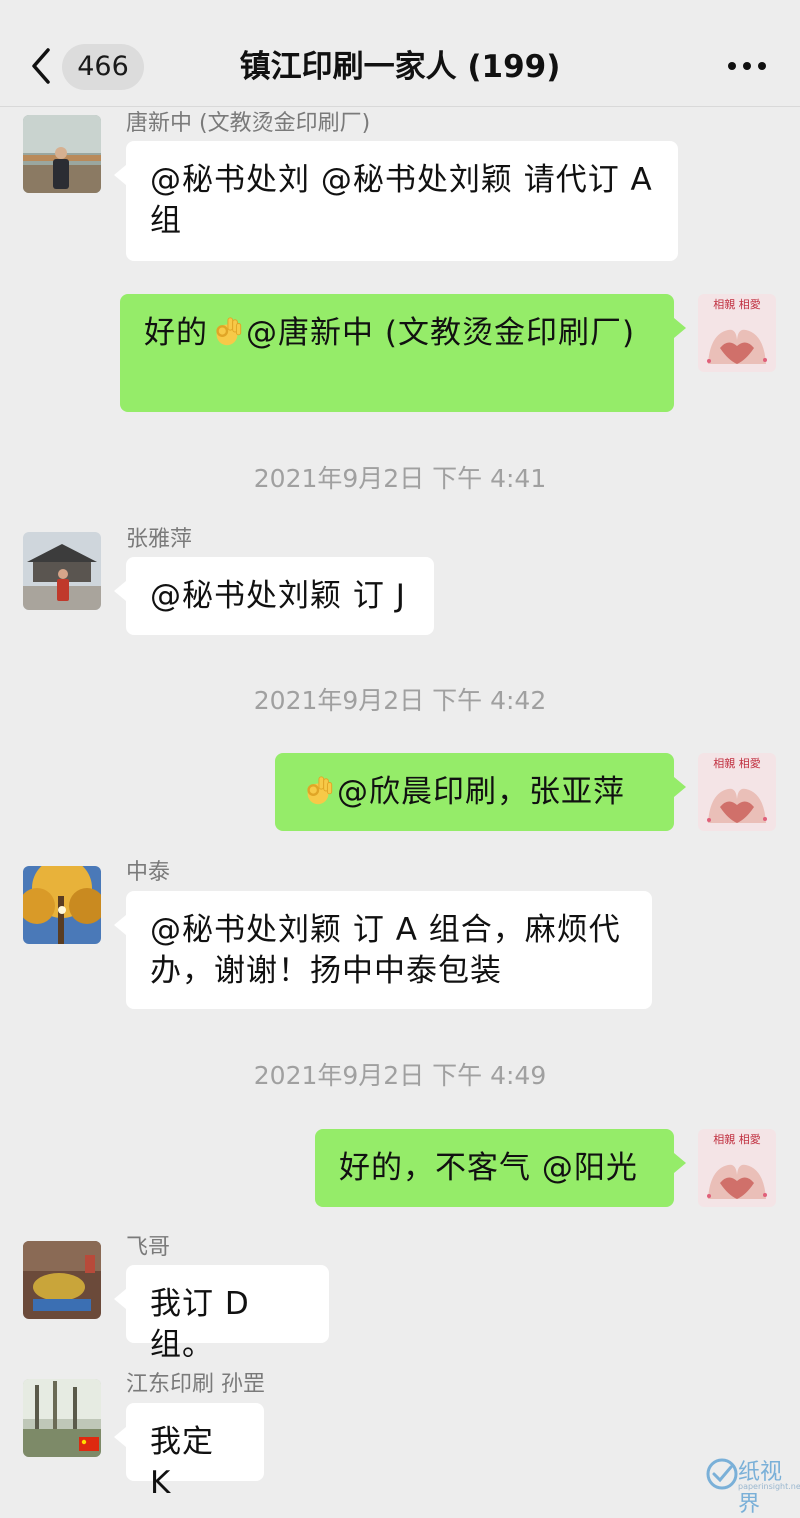  Describe the element at coordinates (747, 66) in the screenshot. I see `more-options-icon` at that location.